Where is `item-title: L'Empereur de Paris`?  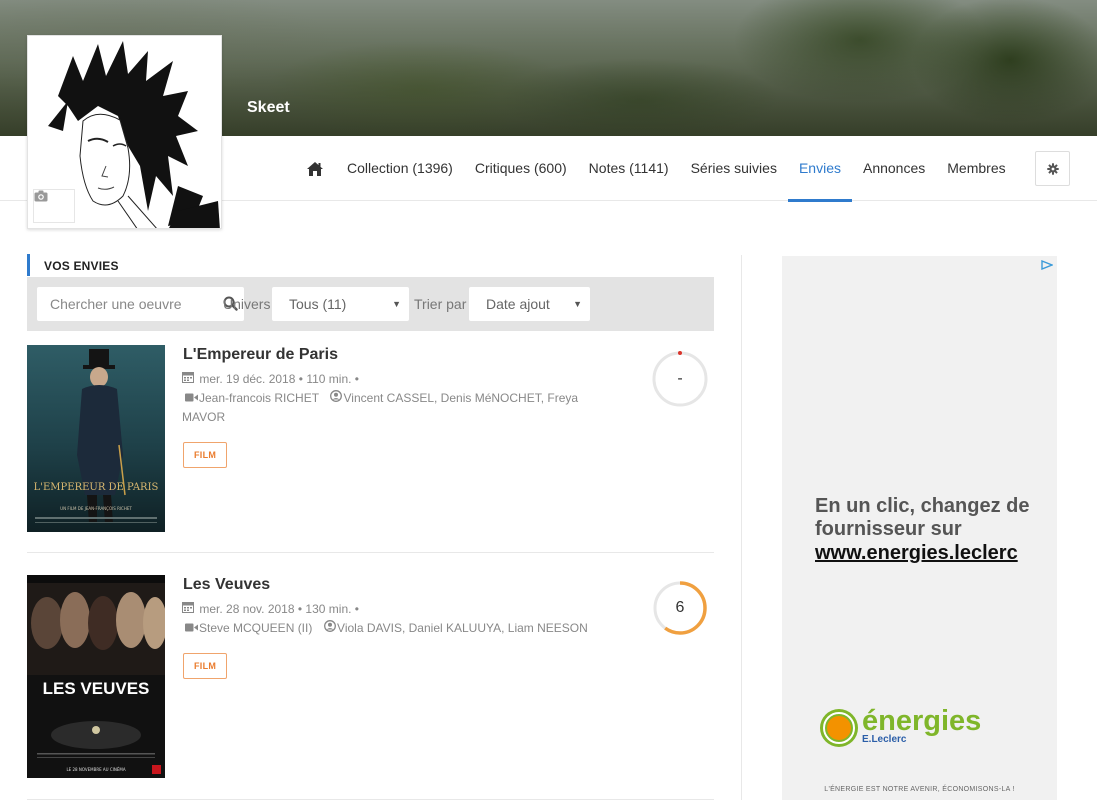
item-title: L'Empereur de Paris is located at coordinates (260, 355).